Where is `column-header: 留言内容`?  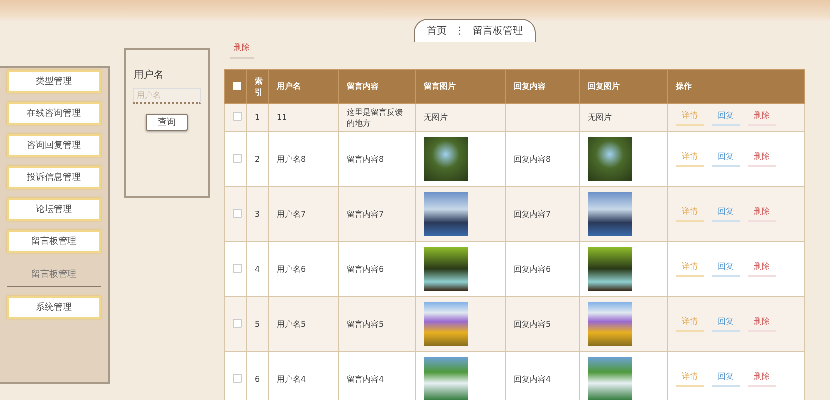 column-header: 留言内容 is located at coordinates (377, 87).